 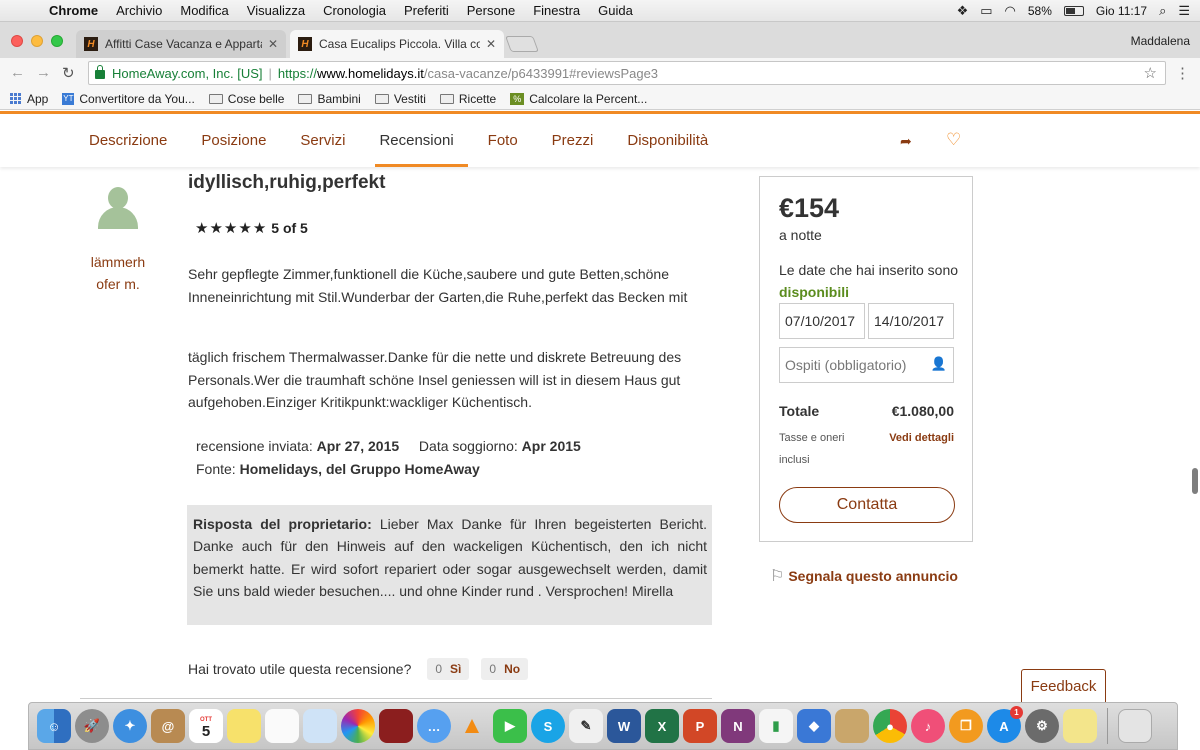 What do you see at coordinates (73, 10) in the screenshot?
I see `menu-chrome: Chrome` at bounding box center [73, 10].